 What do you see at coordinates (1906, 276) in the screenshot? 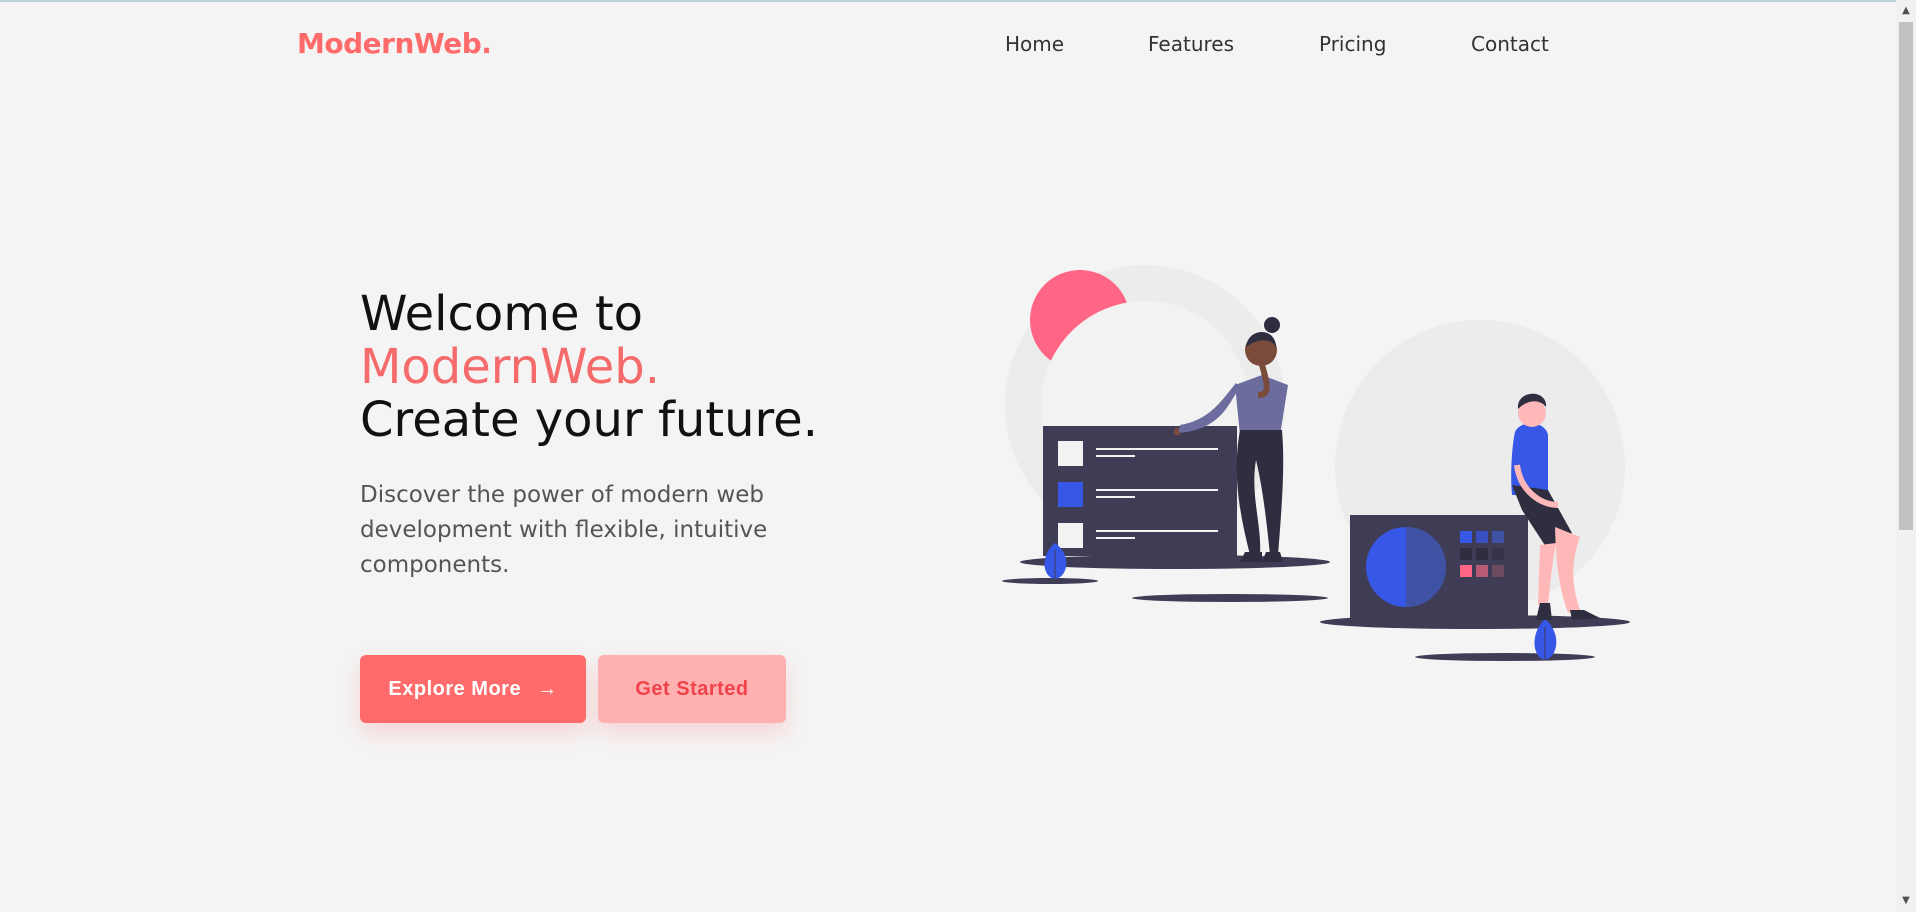
I see `scrollbar-thumb` at bounding box center [1906, 276].